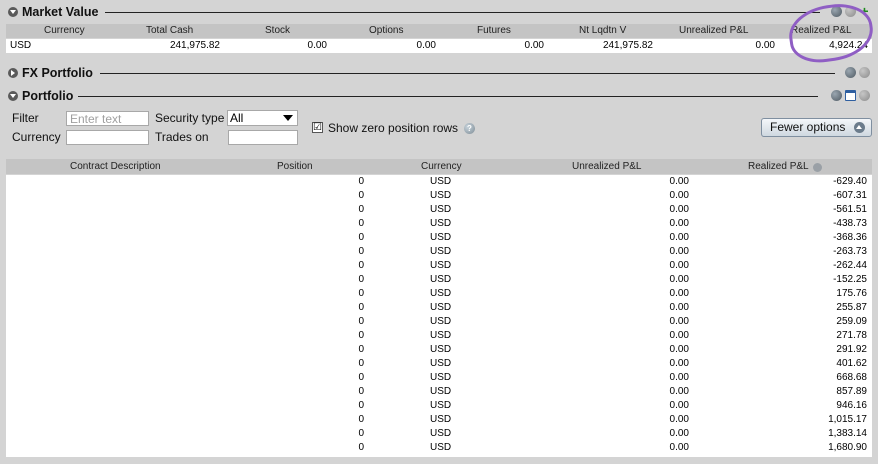  What do you see at coordinates (169, 30) in the screenshot?
I see `col-total-cash: Total Cash` at bounding box center [169, 30].